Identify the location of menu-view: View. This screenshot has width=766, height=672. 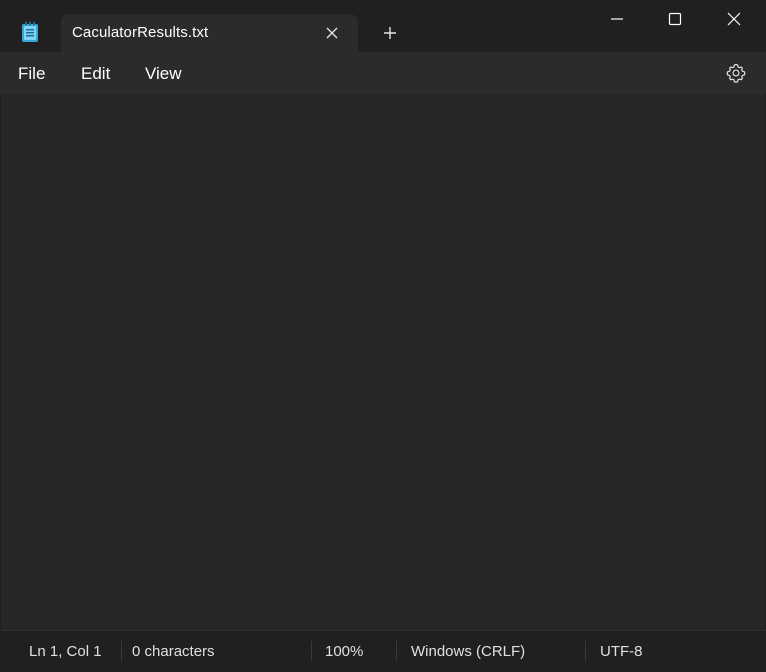
(163, 73).